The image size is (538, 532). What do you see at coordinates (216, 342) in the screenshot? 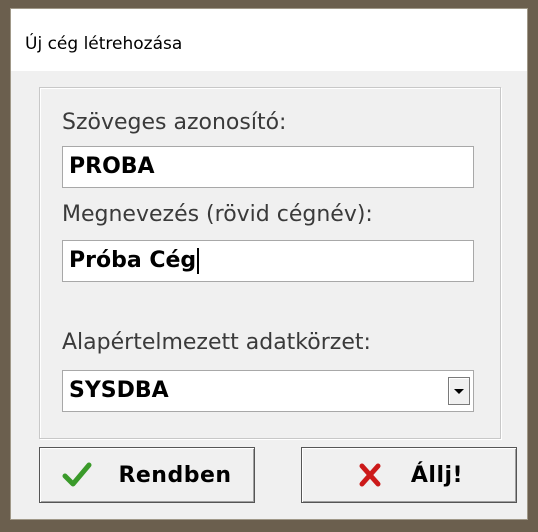
I see `area-label: Alapértelmezett adatkörzet:` at bounding box center [216, 342].